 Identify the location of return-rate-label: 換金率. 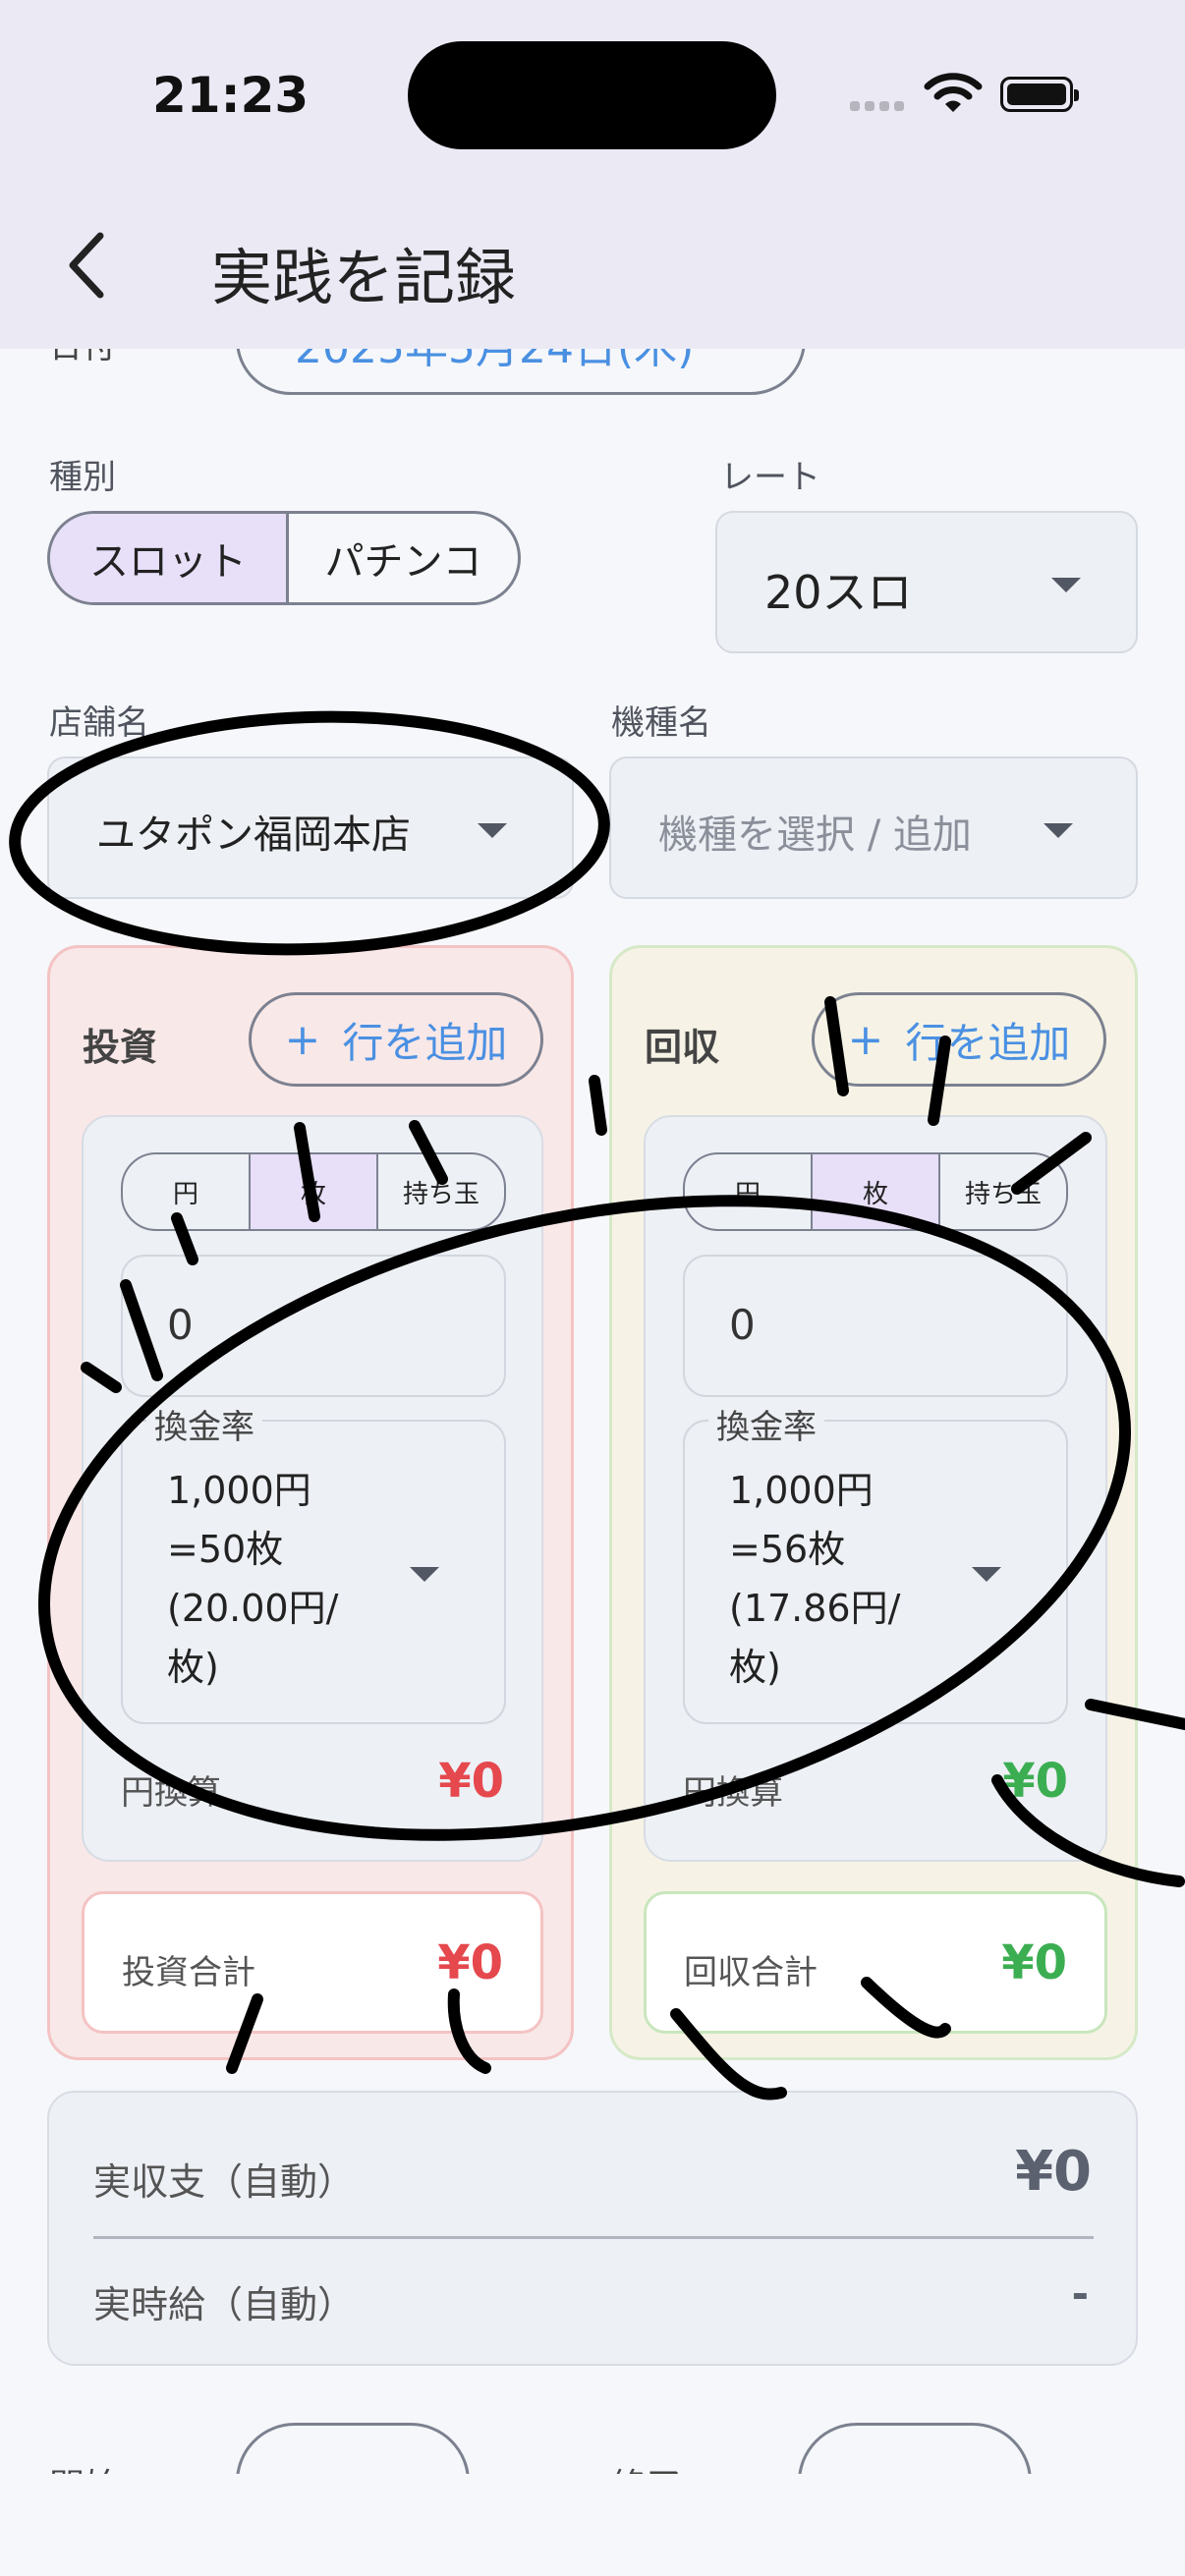
(766, 1424).